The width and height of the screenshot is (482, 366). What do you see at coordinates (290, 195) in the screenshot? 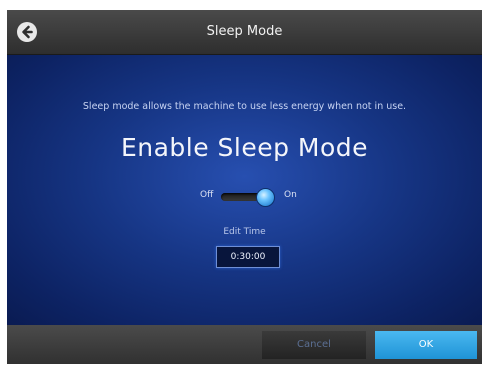
I see `toggle-on-label: On` at bounding box center [290, 195].